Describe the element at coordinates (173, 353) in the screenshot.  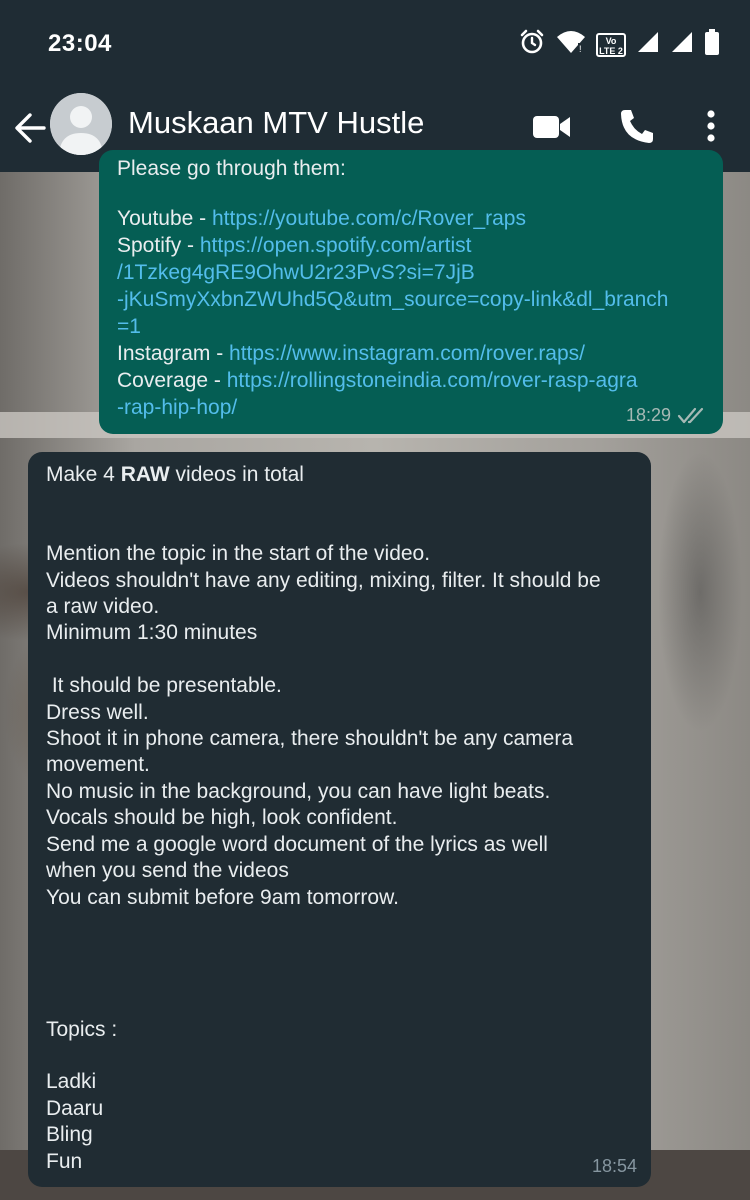
I see `link-label: Instagram -` at that location.